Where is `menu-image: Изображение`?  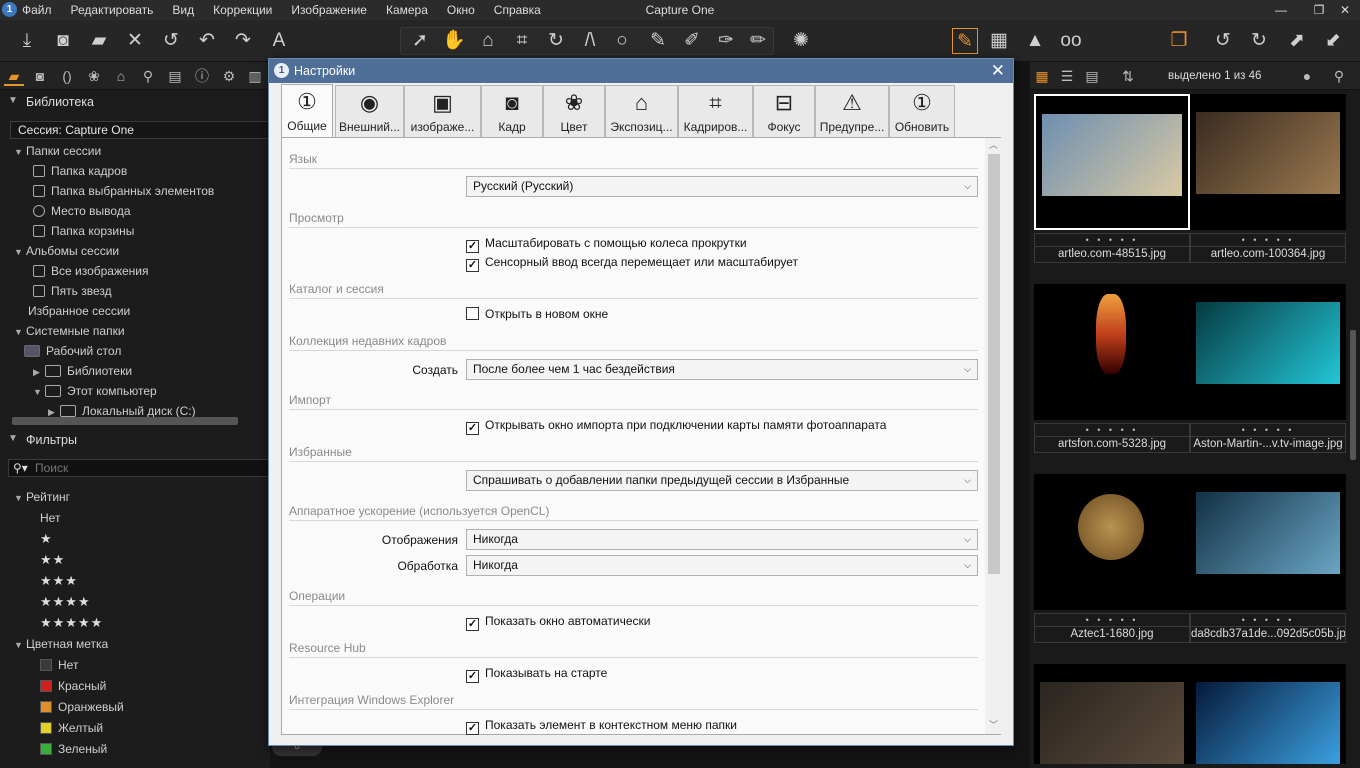
menu-image: Изображение is located at coordinates (329, 10).